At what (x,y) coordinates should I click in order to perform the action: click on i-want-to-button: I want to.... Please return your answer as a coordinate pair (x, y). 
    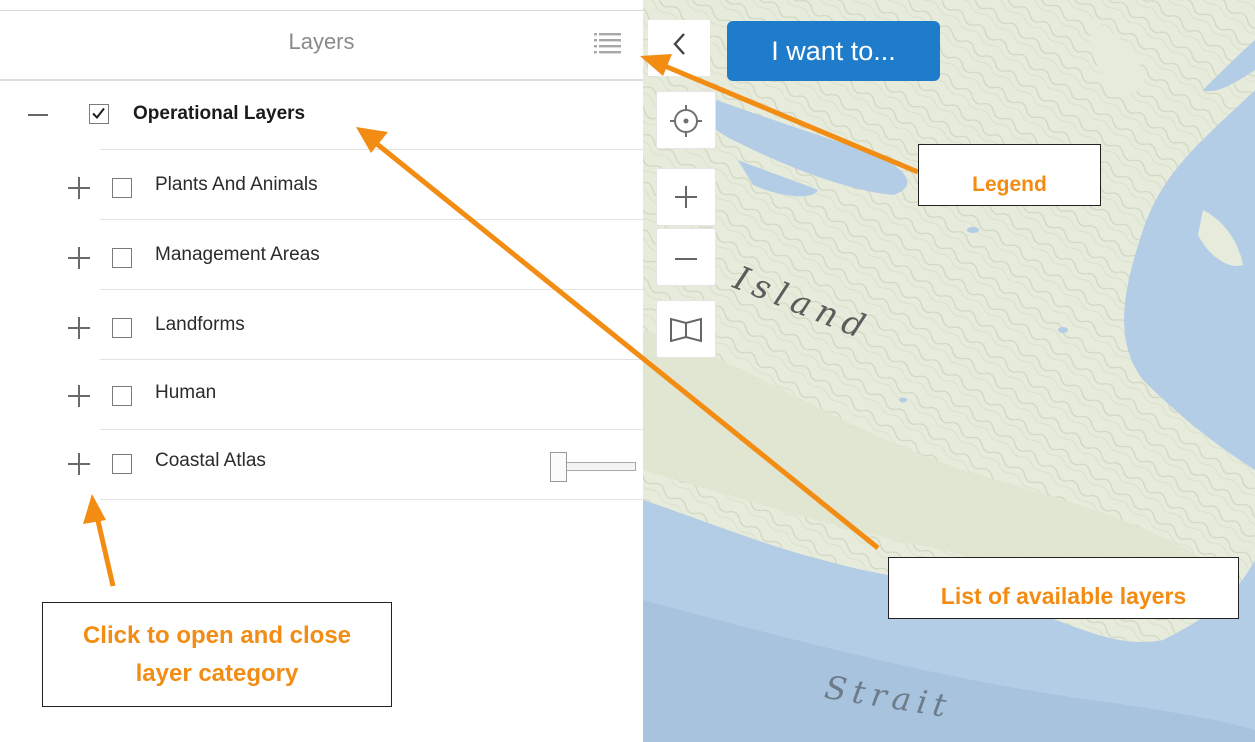
    Looking at the image, I should click on (833, 51).